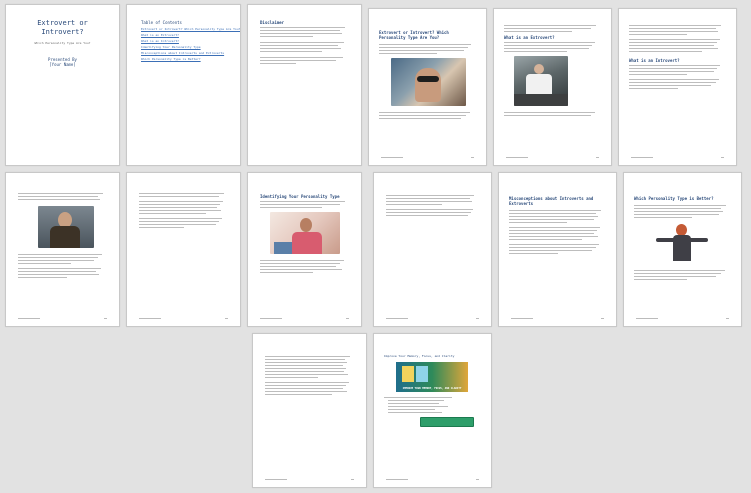  What do you see at coordinates (62, 42) in the screenshot?
I see `cover-subtitle: Which Personality Type Are You?` at bounding box center [62, 42].